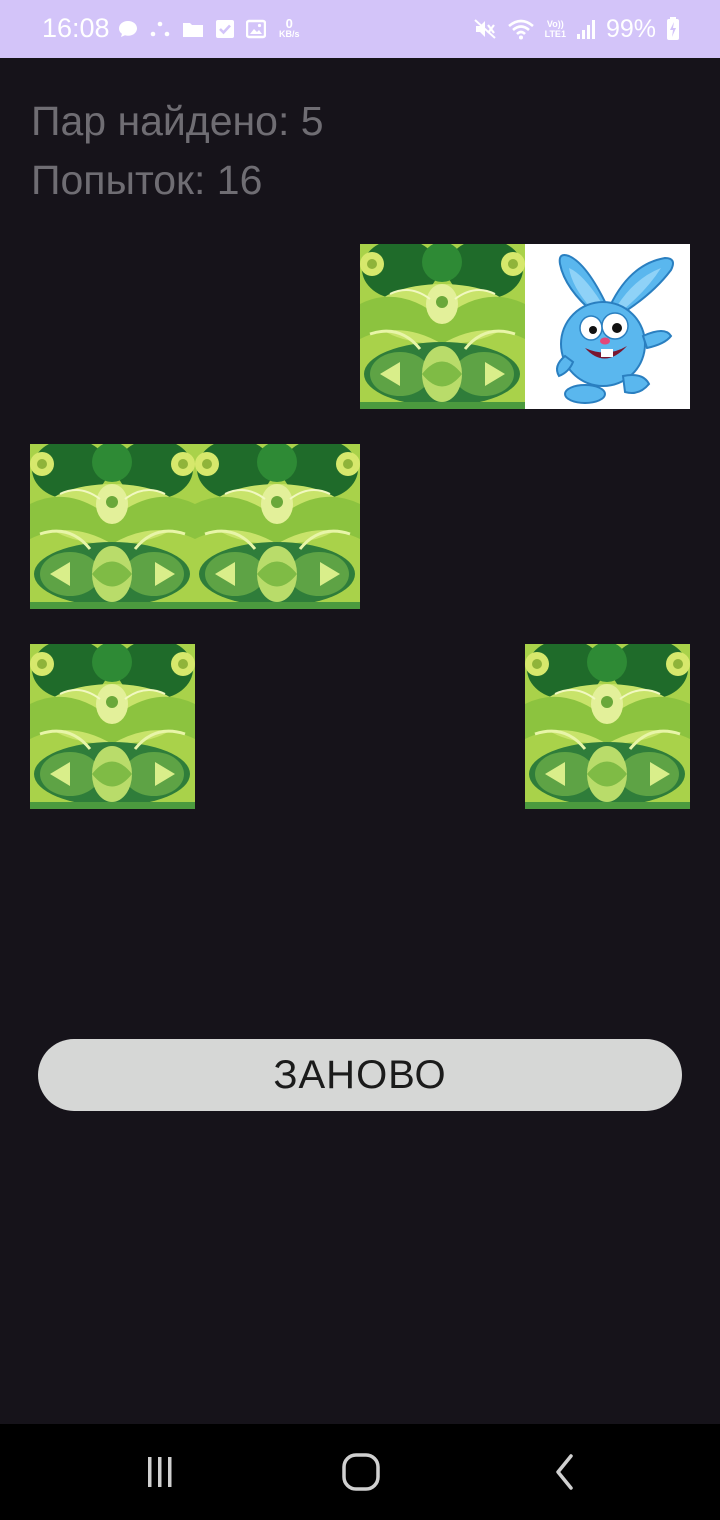  What do you see at coordinates (193, 29) in the screenshot?
I see `folder-icon` at bounding box center [193, 29].